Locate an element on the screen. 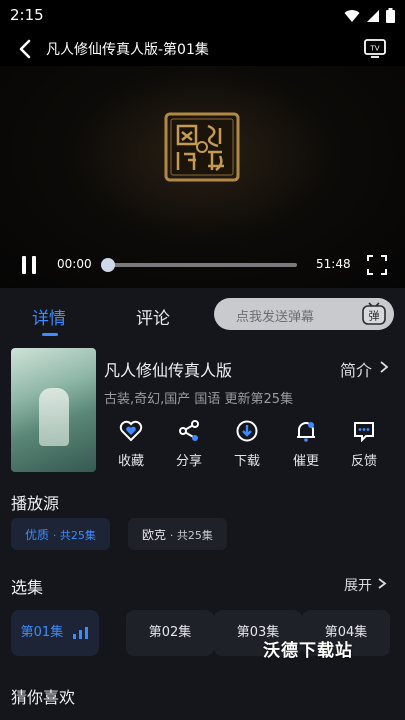 The width and height of the screenshot is (405, 720). danmaku-placeholder: 点我发送弹幕 is located at coordinates (275, 317).